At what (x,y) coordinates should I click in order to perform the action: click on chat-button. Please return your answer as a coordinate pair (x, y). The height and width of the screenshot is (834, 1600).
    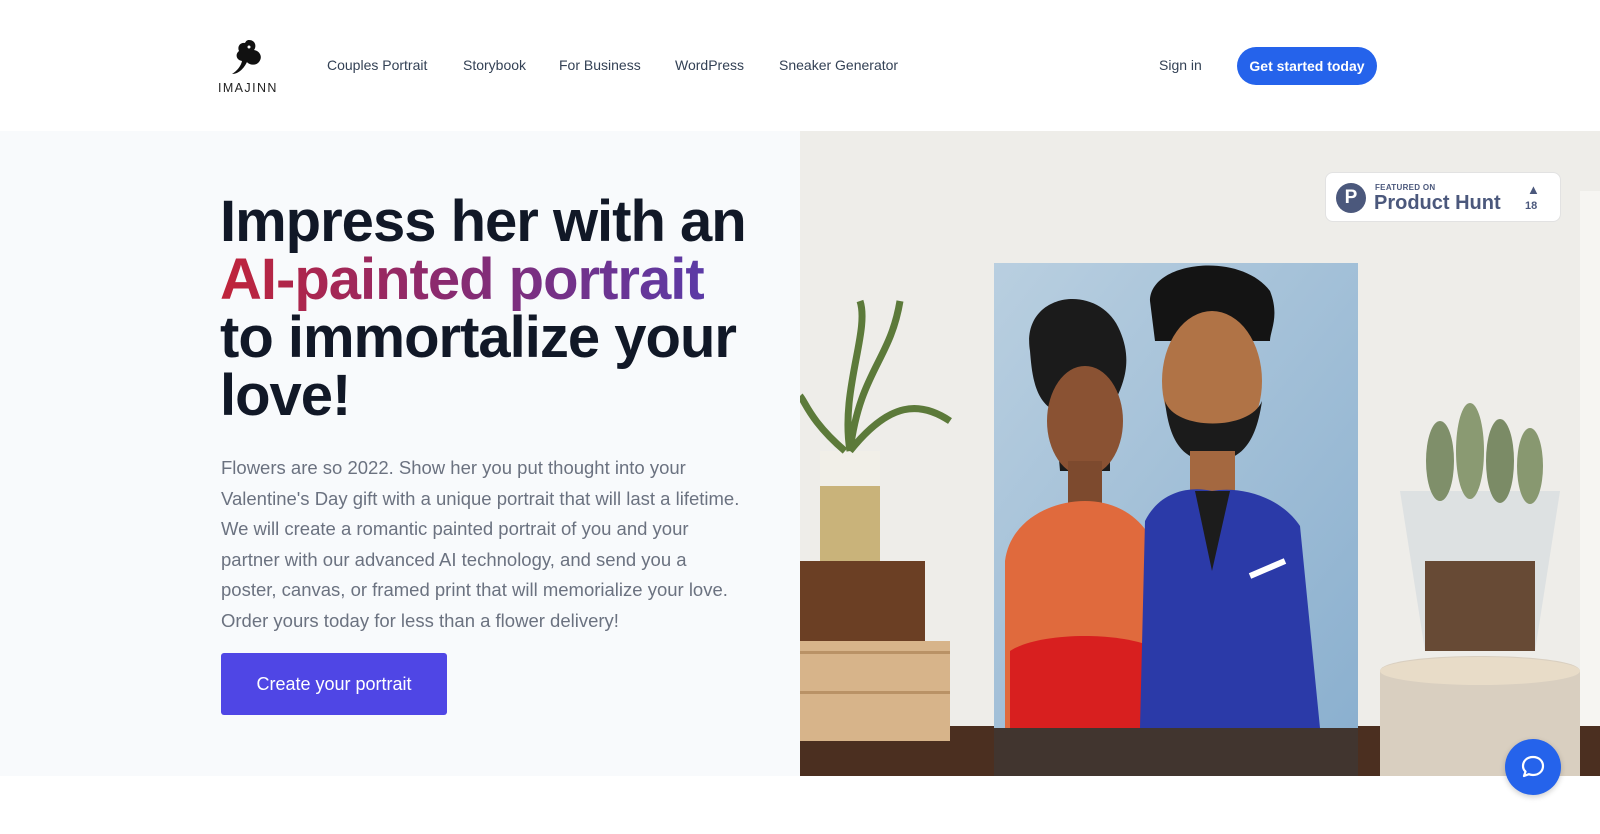
    Looking at the image, I should click on (1533, 767).